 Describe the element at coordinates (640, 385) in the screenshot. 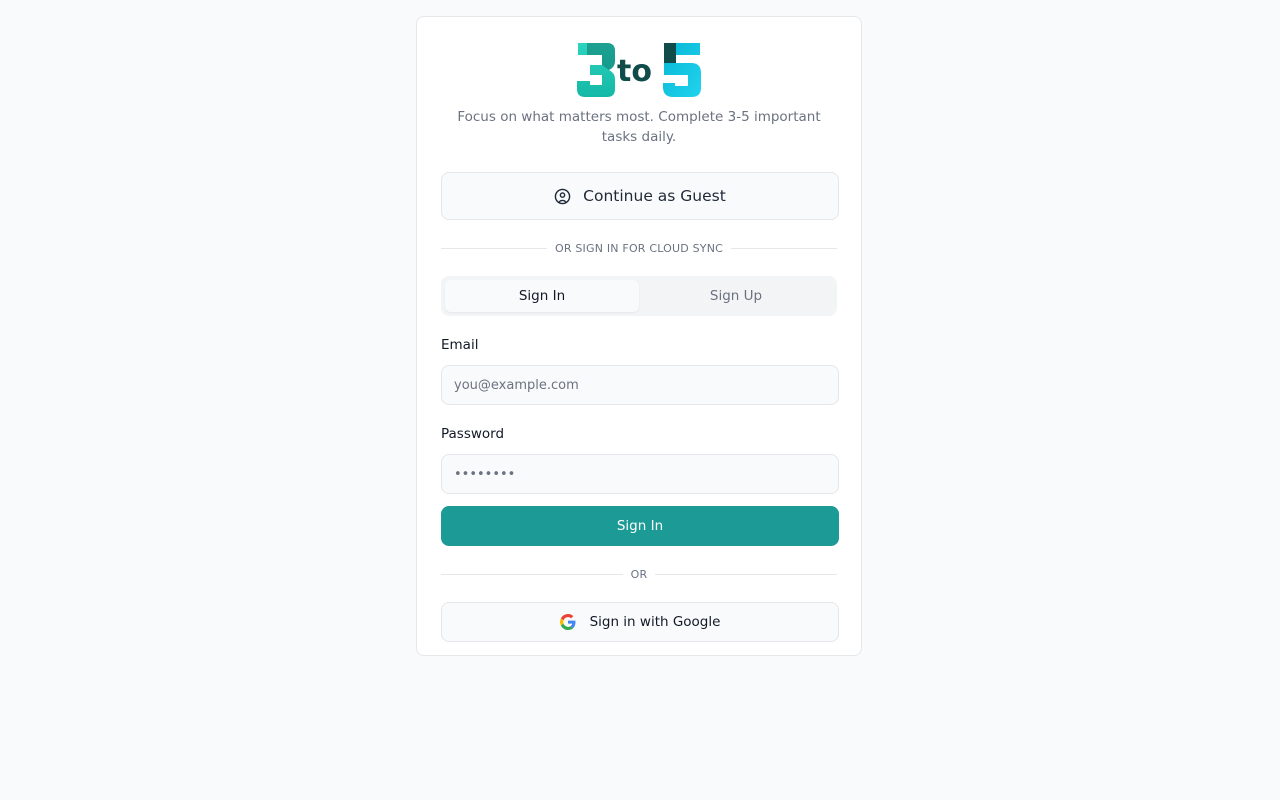

I see `email-field` at that location.